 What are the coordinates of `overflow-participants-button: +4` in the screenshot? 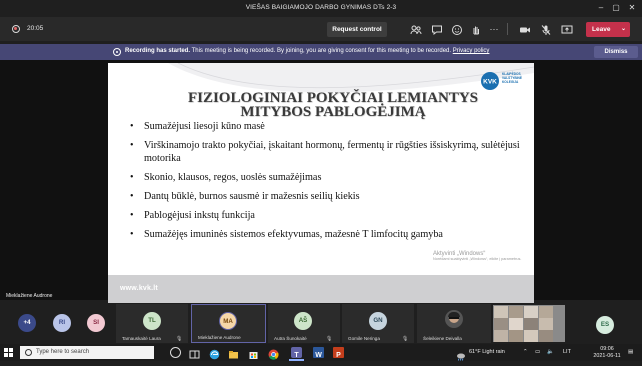 It's located at (27, 323).